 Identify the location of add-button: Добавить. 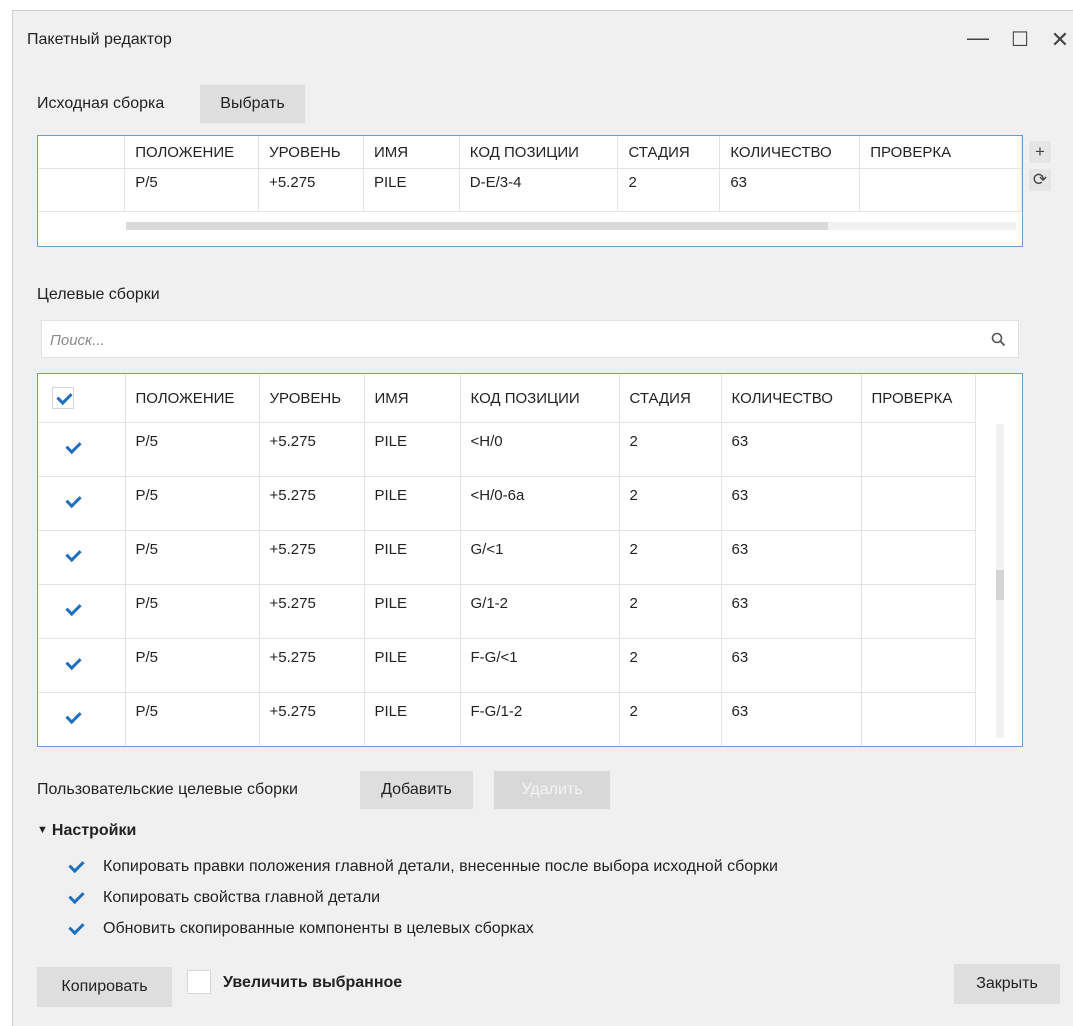
(416, 790).